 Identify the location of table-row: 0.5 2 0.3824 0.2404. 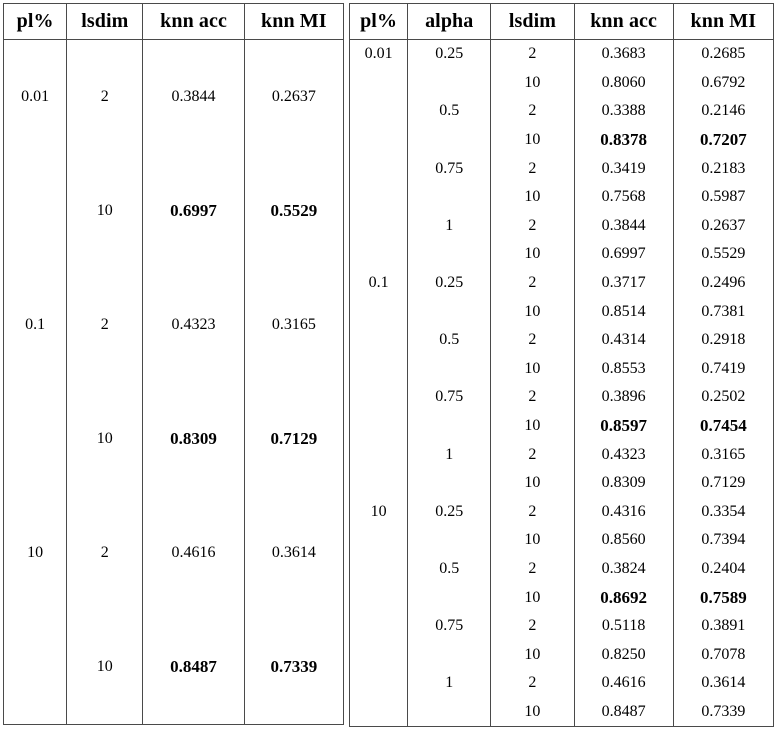
(561, 569).